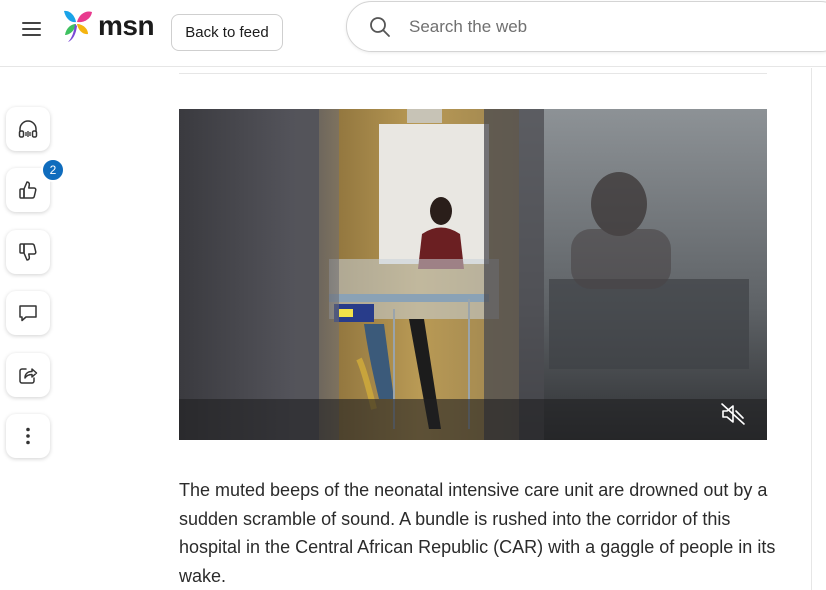  I want to click on search-box, so click(586, 26).